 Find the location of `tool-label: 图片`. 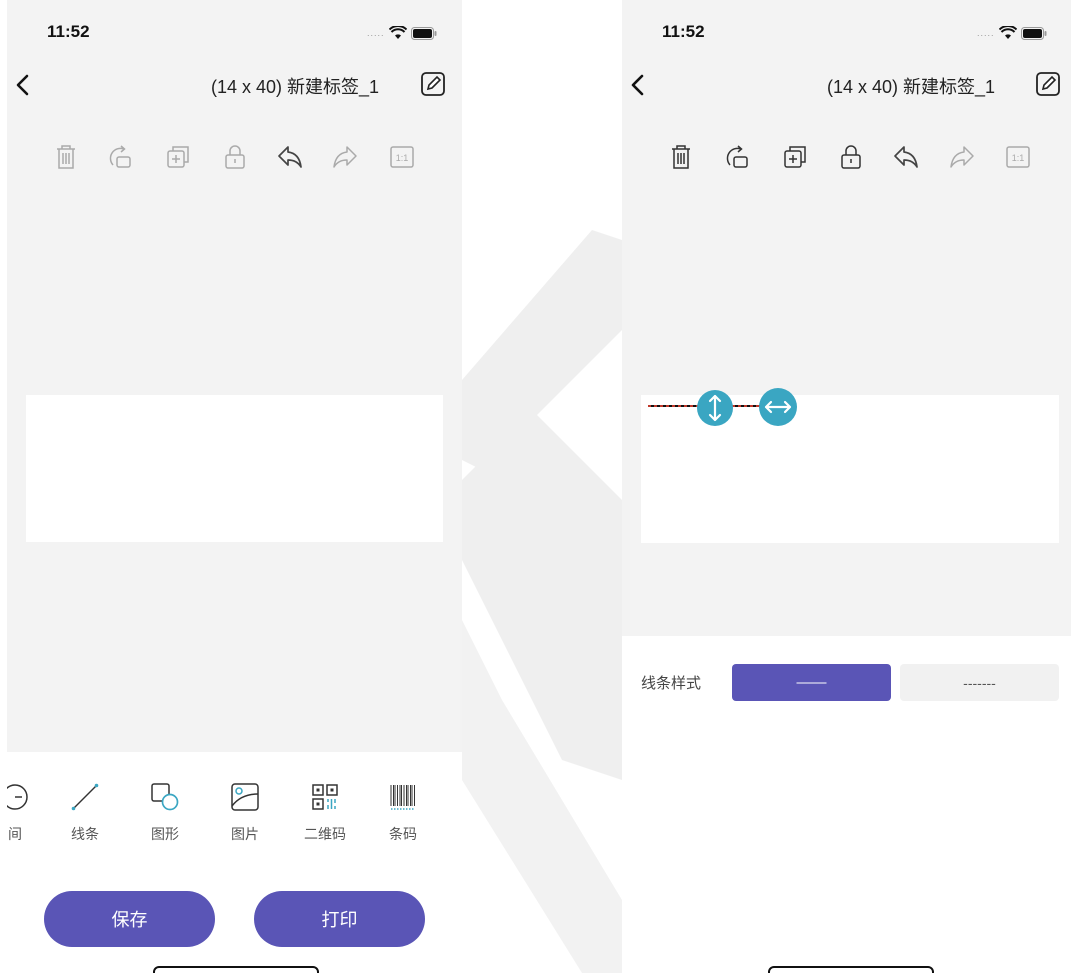

tool-label: 图片 is located at coordinates (245, 834).